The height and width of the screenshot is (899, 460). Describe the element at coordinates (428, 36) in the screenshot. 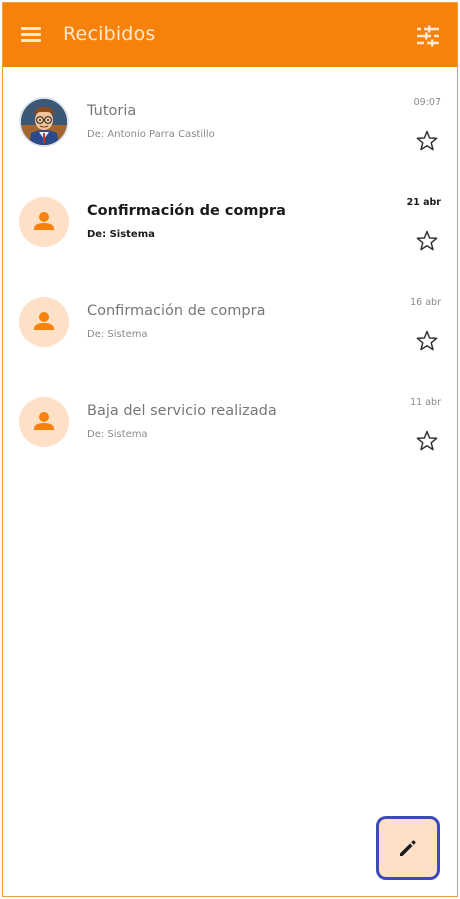

I see `tune-icon` at that location.